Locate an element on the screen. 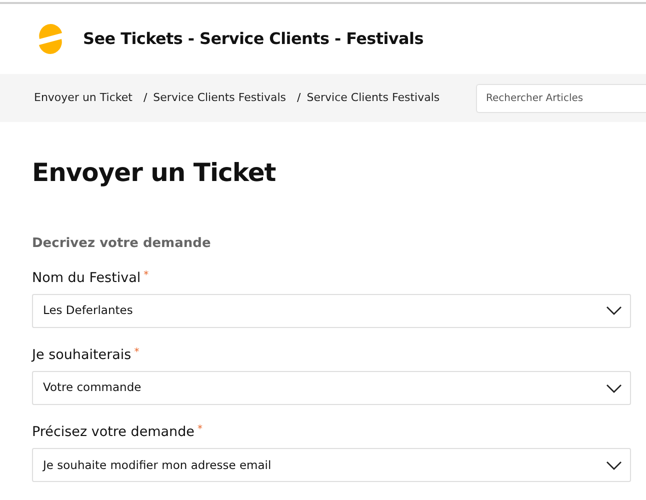 This screenshot has width=646, height=500. select-field: Votre commande is located at coordinates (331, 388).